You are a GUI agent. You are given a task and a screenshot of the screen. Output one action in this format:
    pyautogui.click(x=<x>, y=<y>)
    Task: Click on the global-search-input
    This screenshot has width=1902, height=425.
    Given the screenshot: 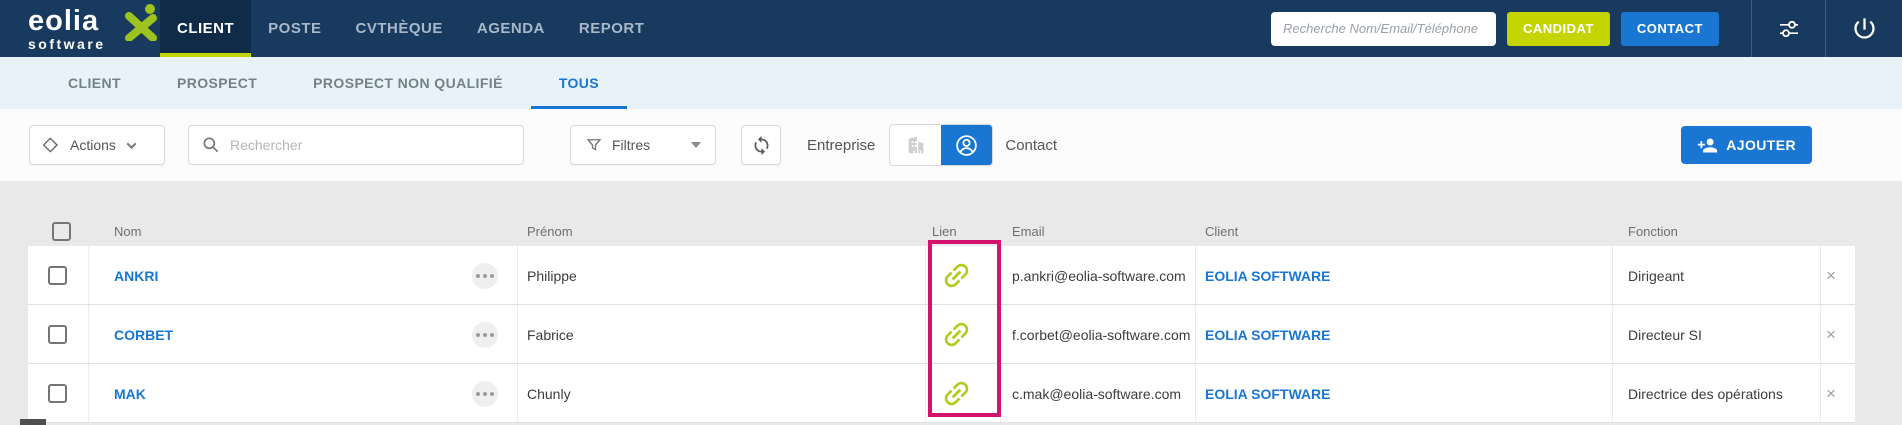 What is the action you would take?
    pyautogui.click(x=1383, y=28)
    